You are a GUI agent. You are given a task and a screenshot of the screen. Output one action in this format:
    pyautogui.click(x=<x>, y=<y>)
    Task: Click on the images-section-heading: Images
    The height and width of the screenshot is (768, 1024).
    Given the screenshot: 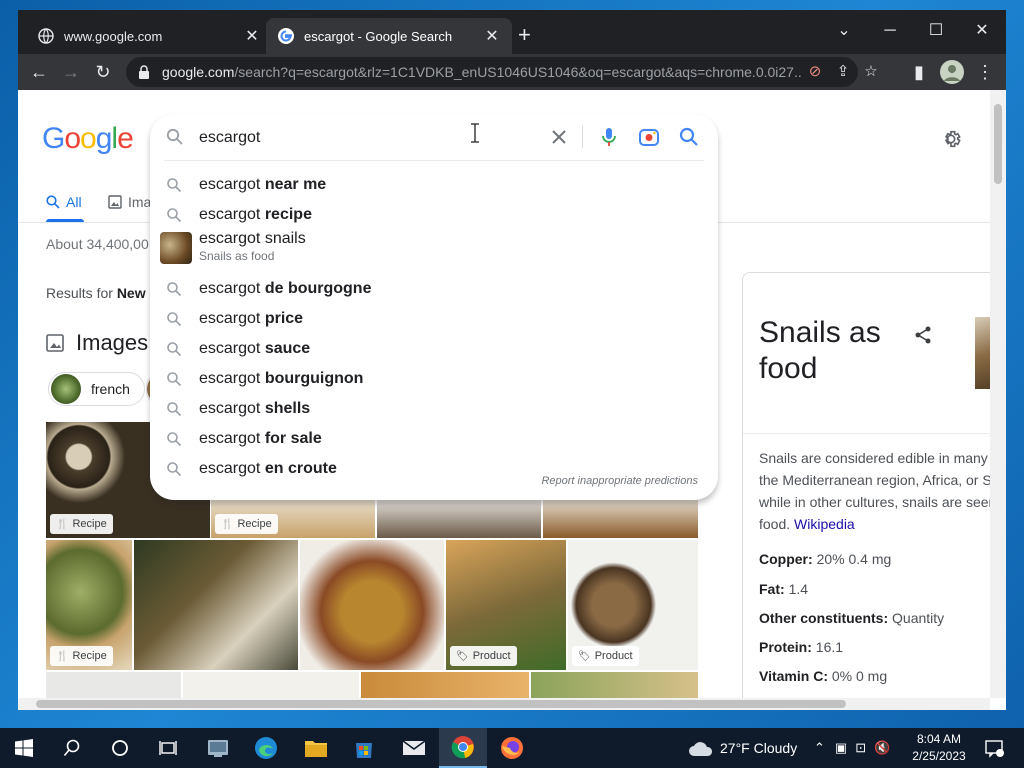 What is the action you would take?
    pyautogui.click(x=97, y=343)
    